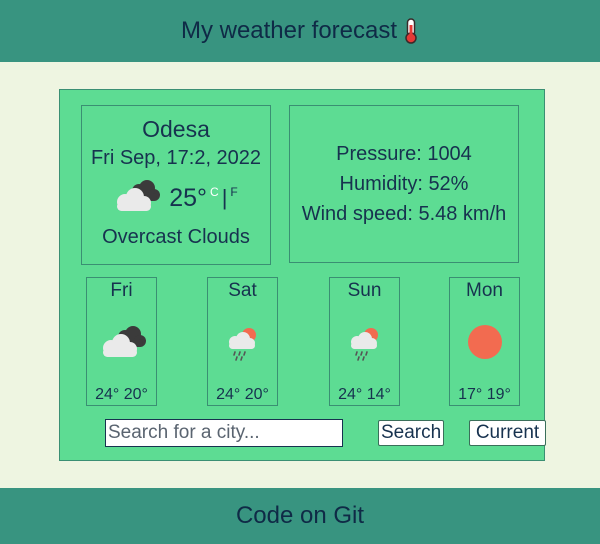 The width and height of the screenshot is (600, 544). Describe the element at coordinates (289, 30) in the screenshot. I see `app-title: My weather forecast` at that location.